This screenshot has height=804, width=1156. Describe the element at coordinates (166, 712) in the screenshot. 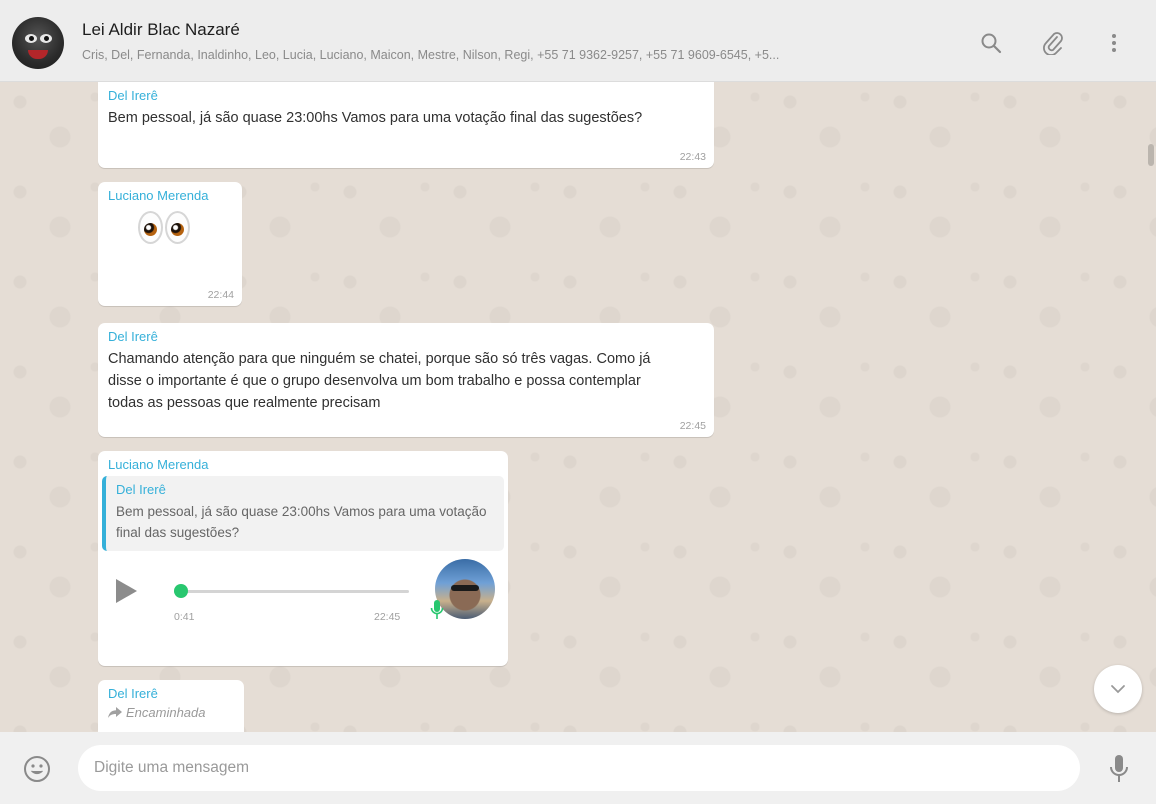

I see `forwarded-text: Encaminhada` at that location.